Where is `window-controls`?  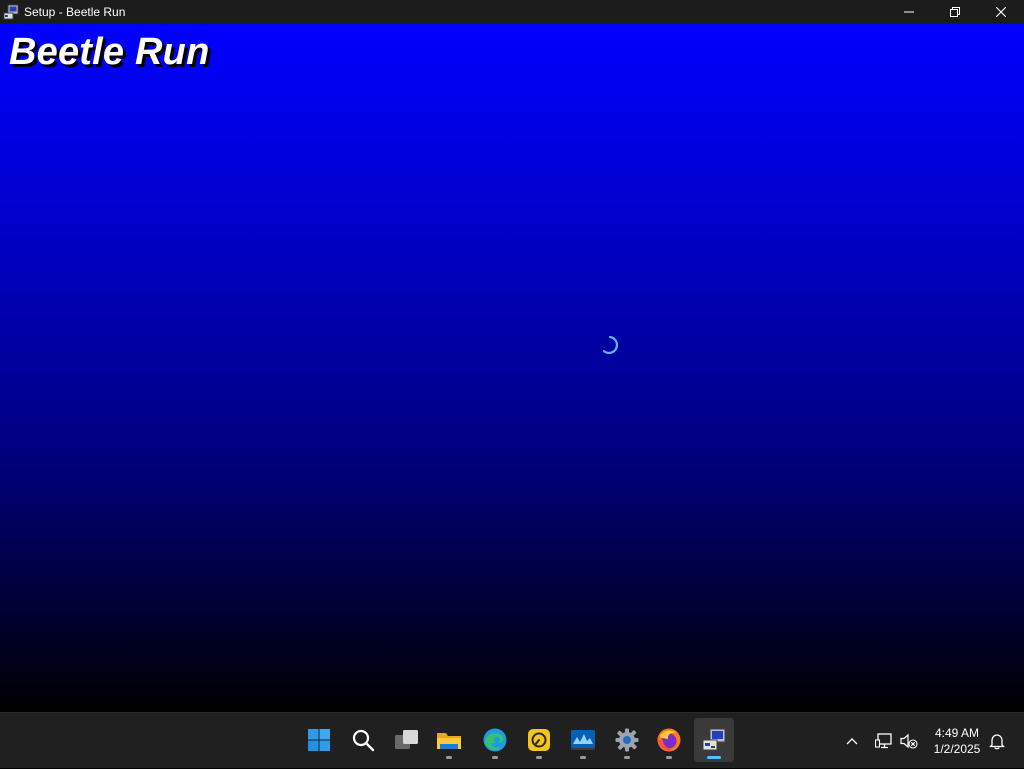 window-controls is located at coordinates (955, 11).